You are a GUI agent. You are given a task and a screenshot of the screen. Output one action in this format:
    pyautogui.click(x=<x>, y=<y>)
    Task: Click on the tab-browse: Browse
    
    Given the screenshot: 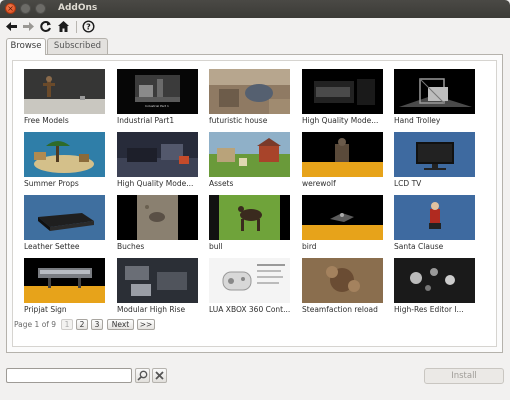 What is the action you would take?
    pyautogui.click(x=26, y=46)
    